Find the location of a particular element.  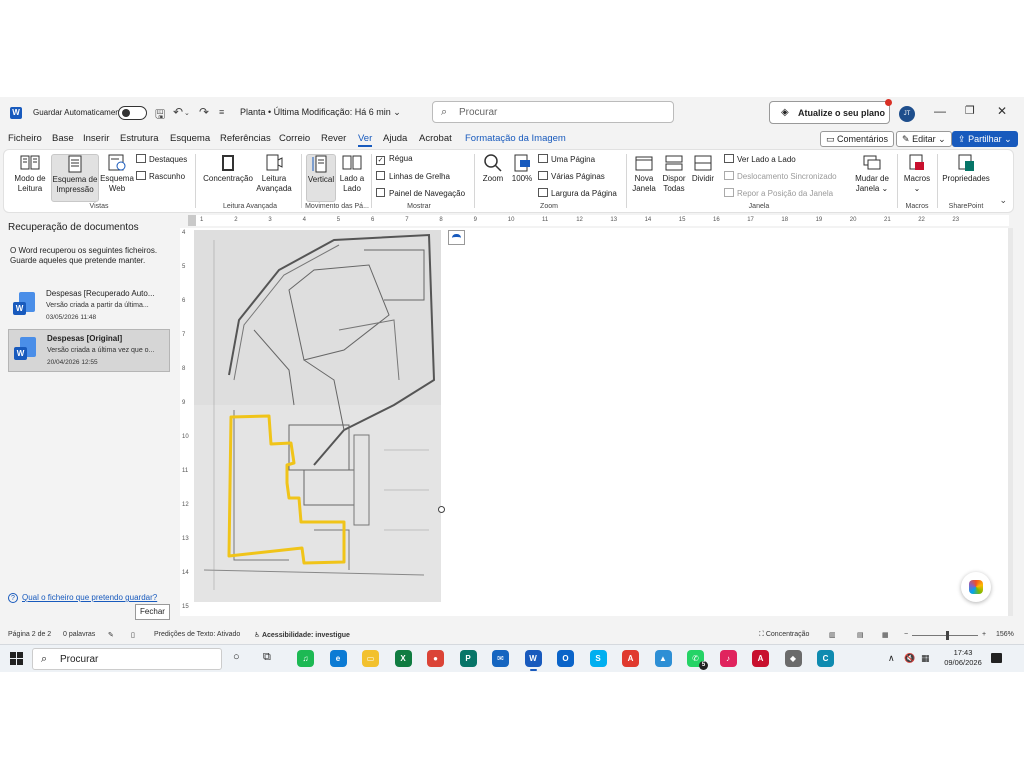

split-button: Dividir is located at coordinates (703, 169).